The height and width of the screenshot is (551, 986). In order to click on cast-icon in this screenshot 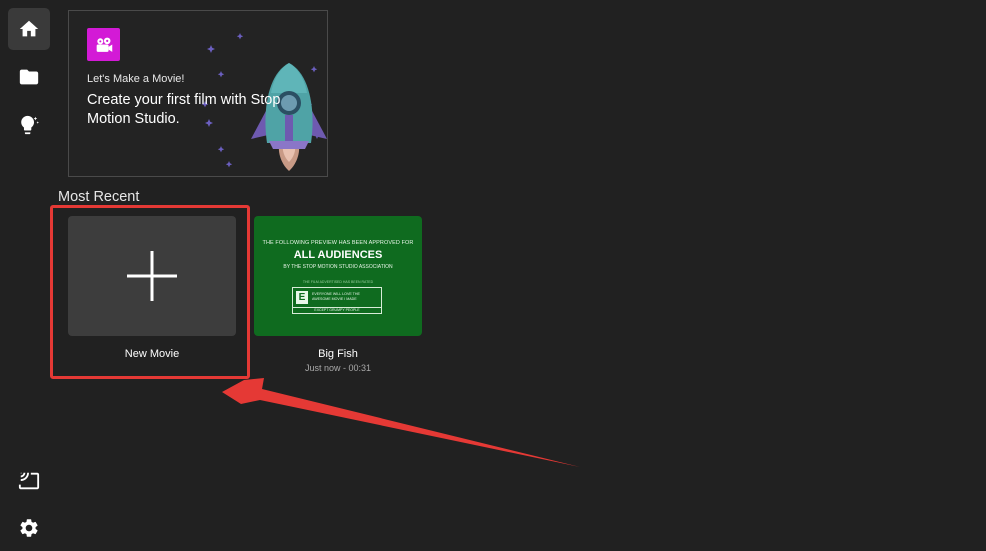, I will do `click(29, 481)`.